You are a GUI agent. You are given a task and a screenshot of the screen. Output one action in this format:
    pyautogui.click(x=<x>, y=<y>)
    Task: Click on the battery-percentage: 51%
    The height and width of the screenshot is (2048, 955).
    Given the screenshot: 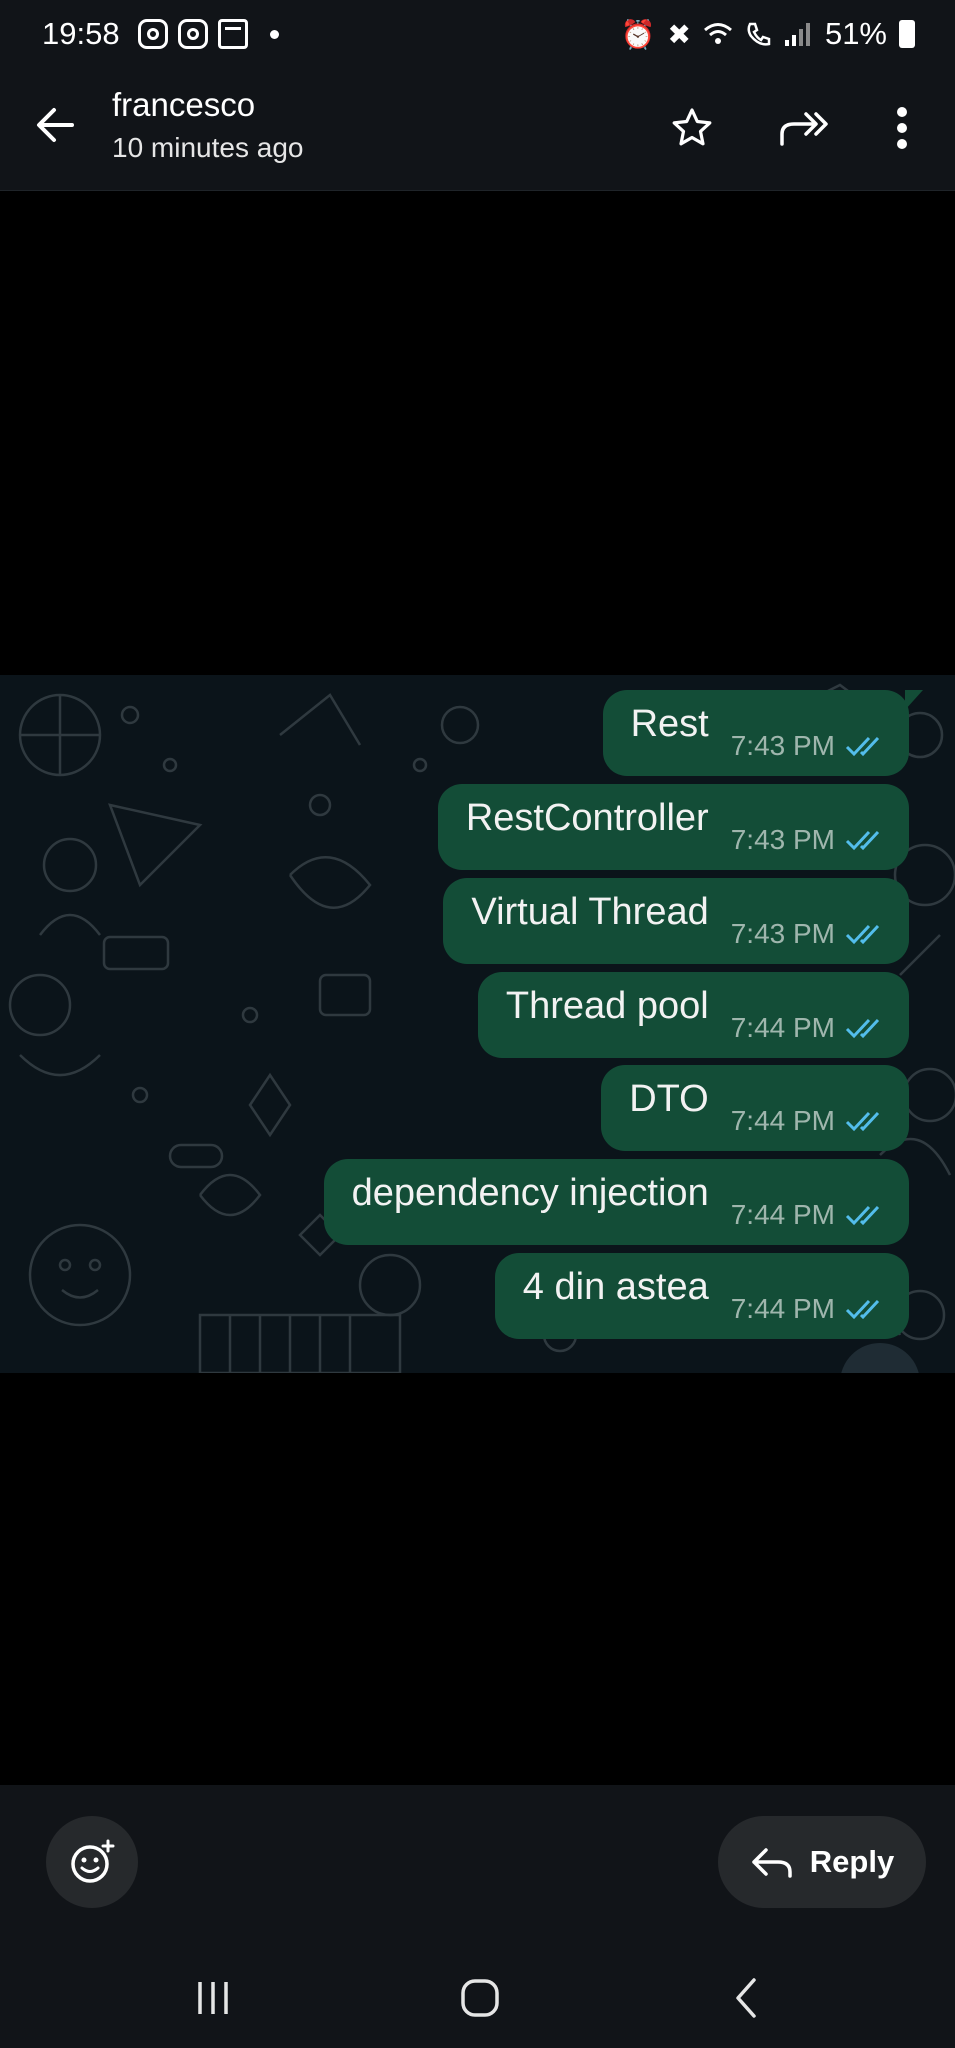 What is the action you would take?
    pyautogui.click(x=855, y=33)
    